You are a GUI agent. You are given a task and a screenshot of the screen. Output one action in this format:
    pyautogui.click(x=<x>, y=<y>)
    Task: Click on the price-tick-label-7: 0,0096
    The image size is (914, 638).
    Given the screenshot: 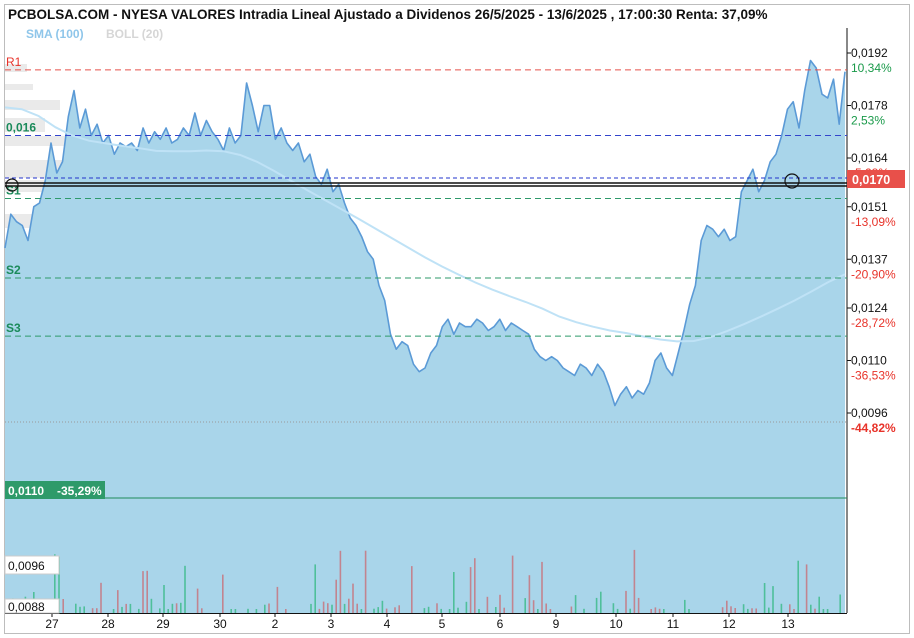 What is the action you would take?
    pyautogui.click(x=869, y=413)
    